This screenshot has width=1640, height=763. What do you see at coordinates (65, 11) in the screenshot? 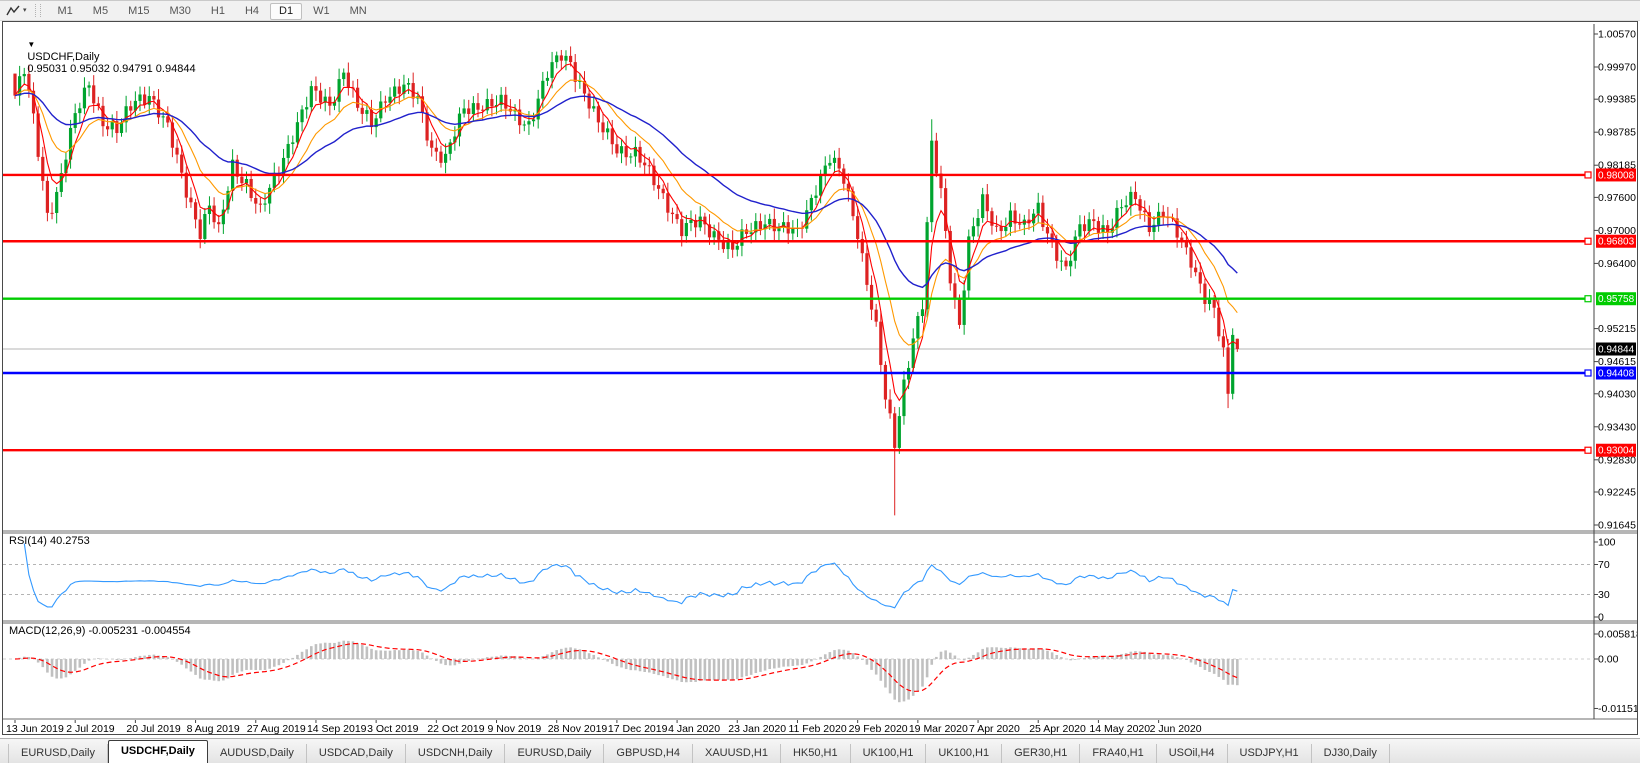
I see `timeframe-button-m1: M1` at bounding box center [65, 11].